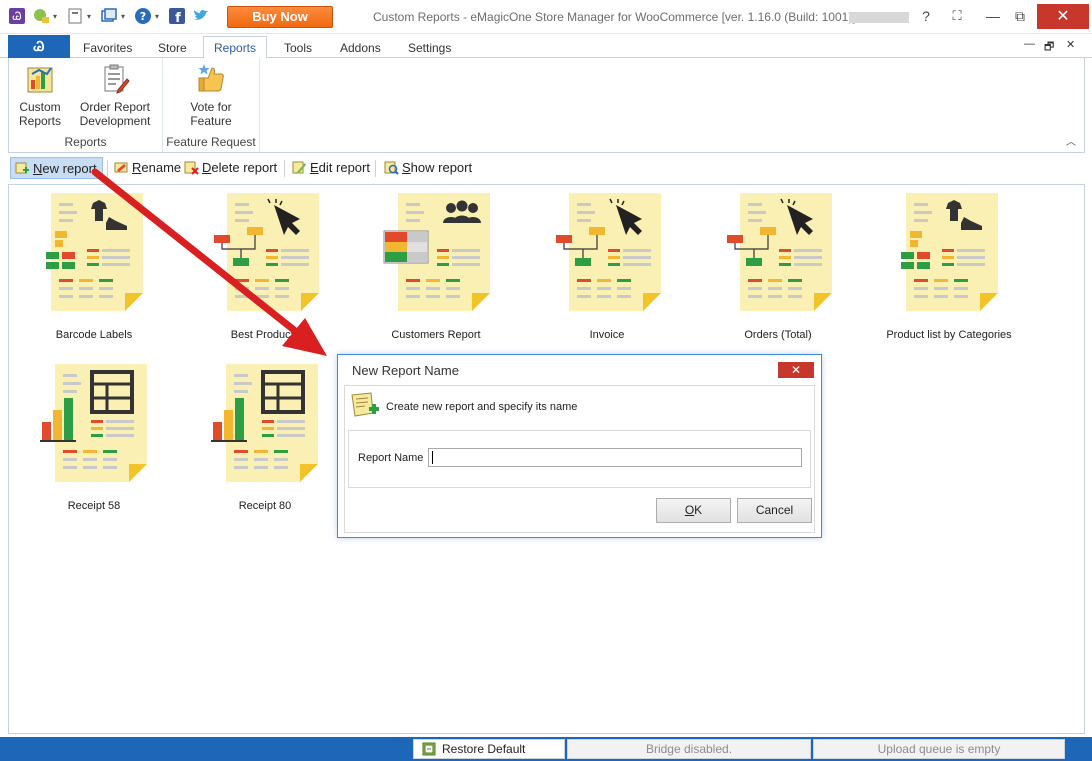 Image resolution: width=1092 pixels, height=761 pixels. What do you see at coordinates (482, 407) in the screenshot?
I see `dialog-header-text: Create new report and specify its name` at bounding box center [482, 407].